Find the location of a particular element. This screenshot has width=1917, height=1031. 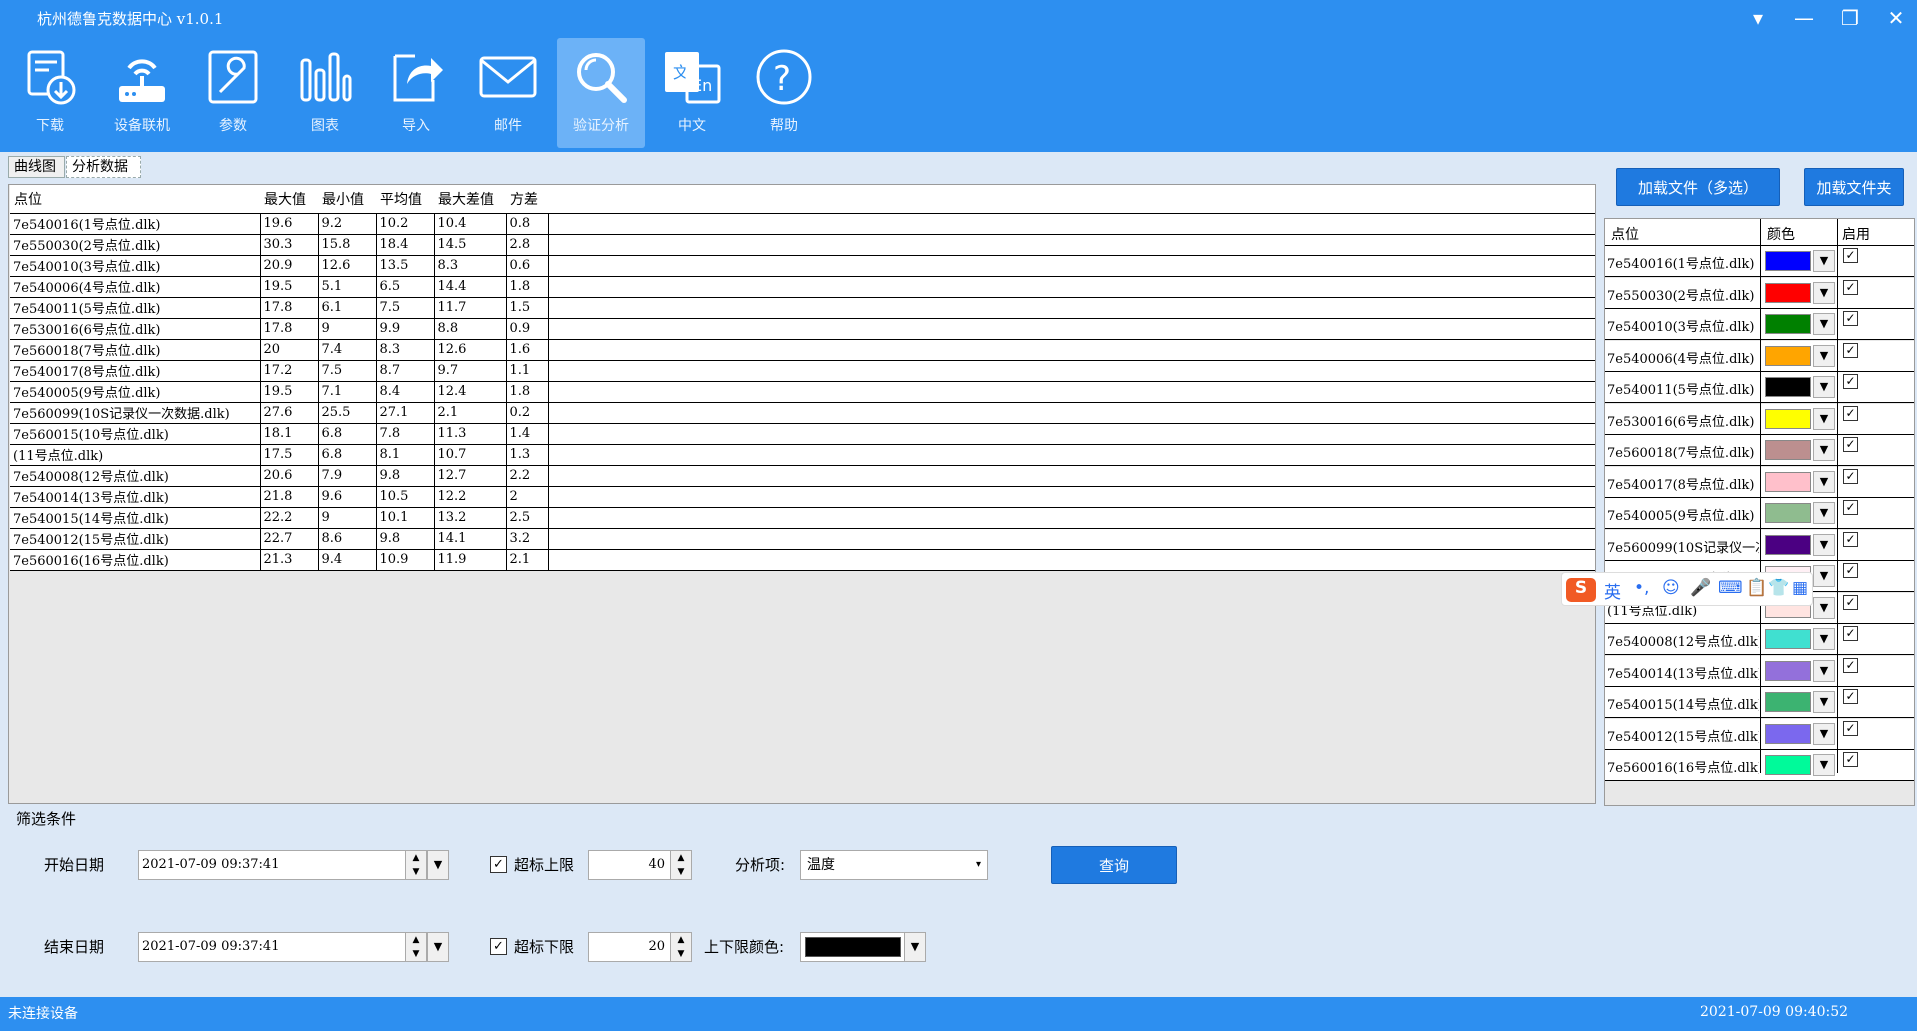

table-row: 7e540005(9号点位.dlk) 19.5 7.1 8.4 12.4 1.8 is located at coordinates (802, 392).